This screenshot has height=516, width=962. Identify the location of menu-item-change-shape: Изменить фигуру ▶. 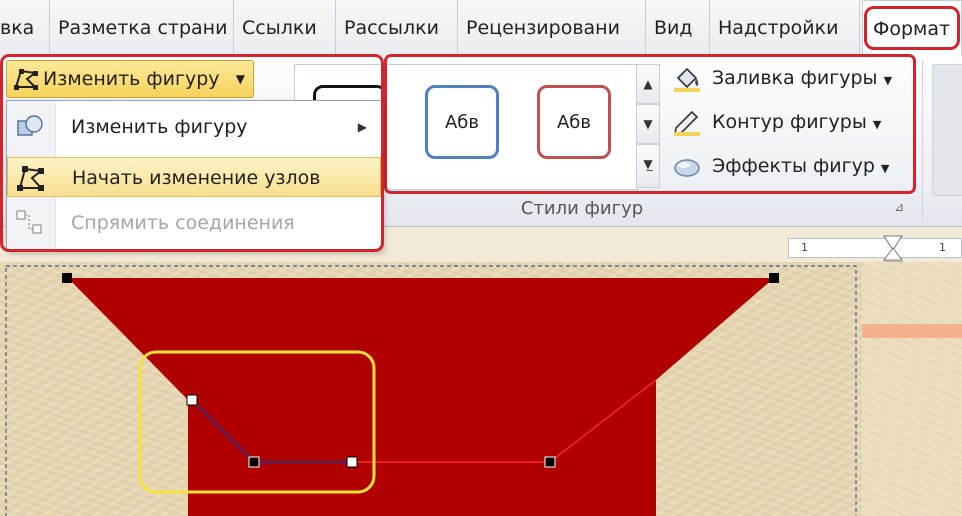
(194, 127).